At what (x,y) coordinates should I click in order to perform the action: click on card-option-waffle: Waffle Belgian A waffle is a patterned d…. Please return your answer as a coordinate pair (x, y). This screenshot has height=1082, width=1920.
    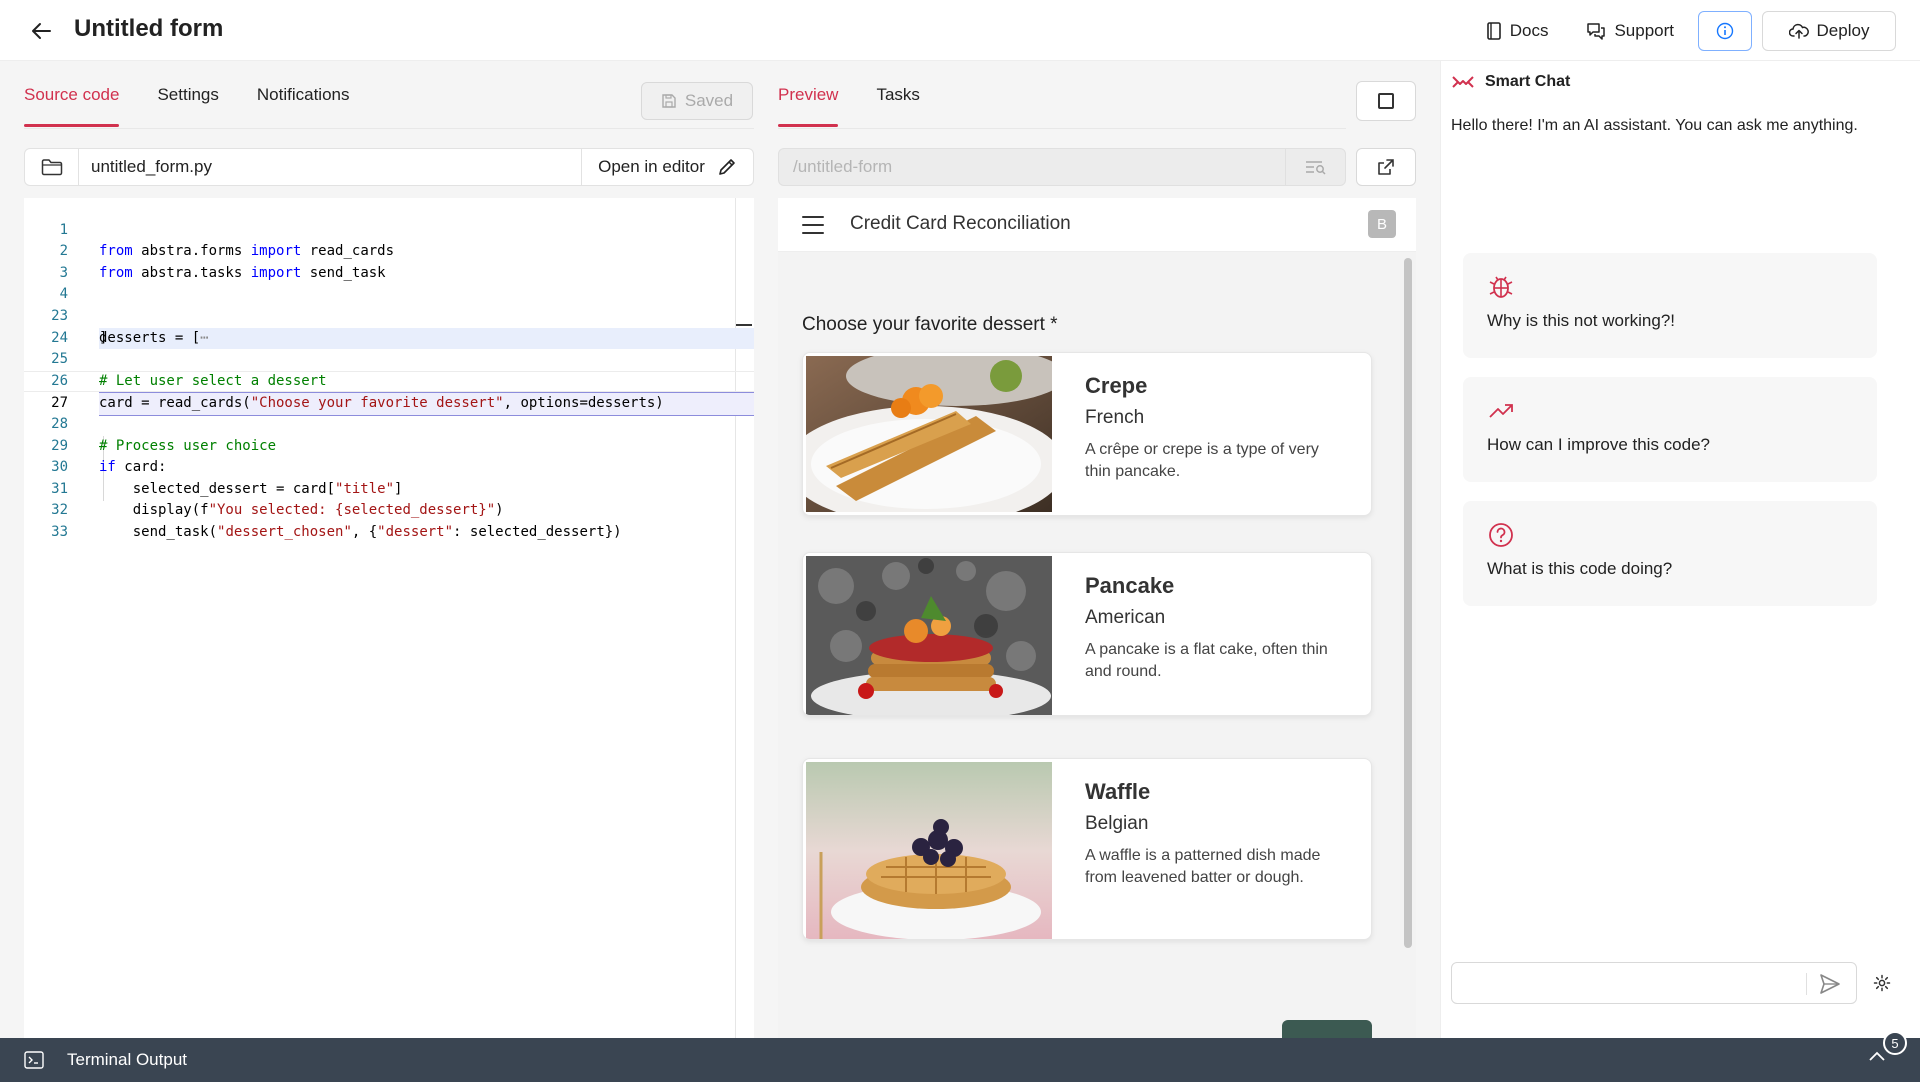
    Looking at the image, I should click on (1087, 849).